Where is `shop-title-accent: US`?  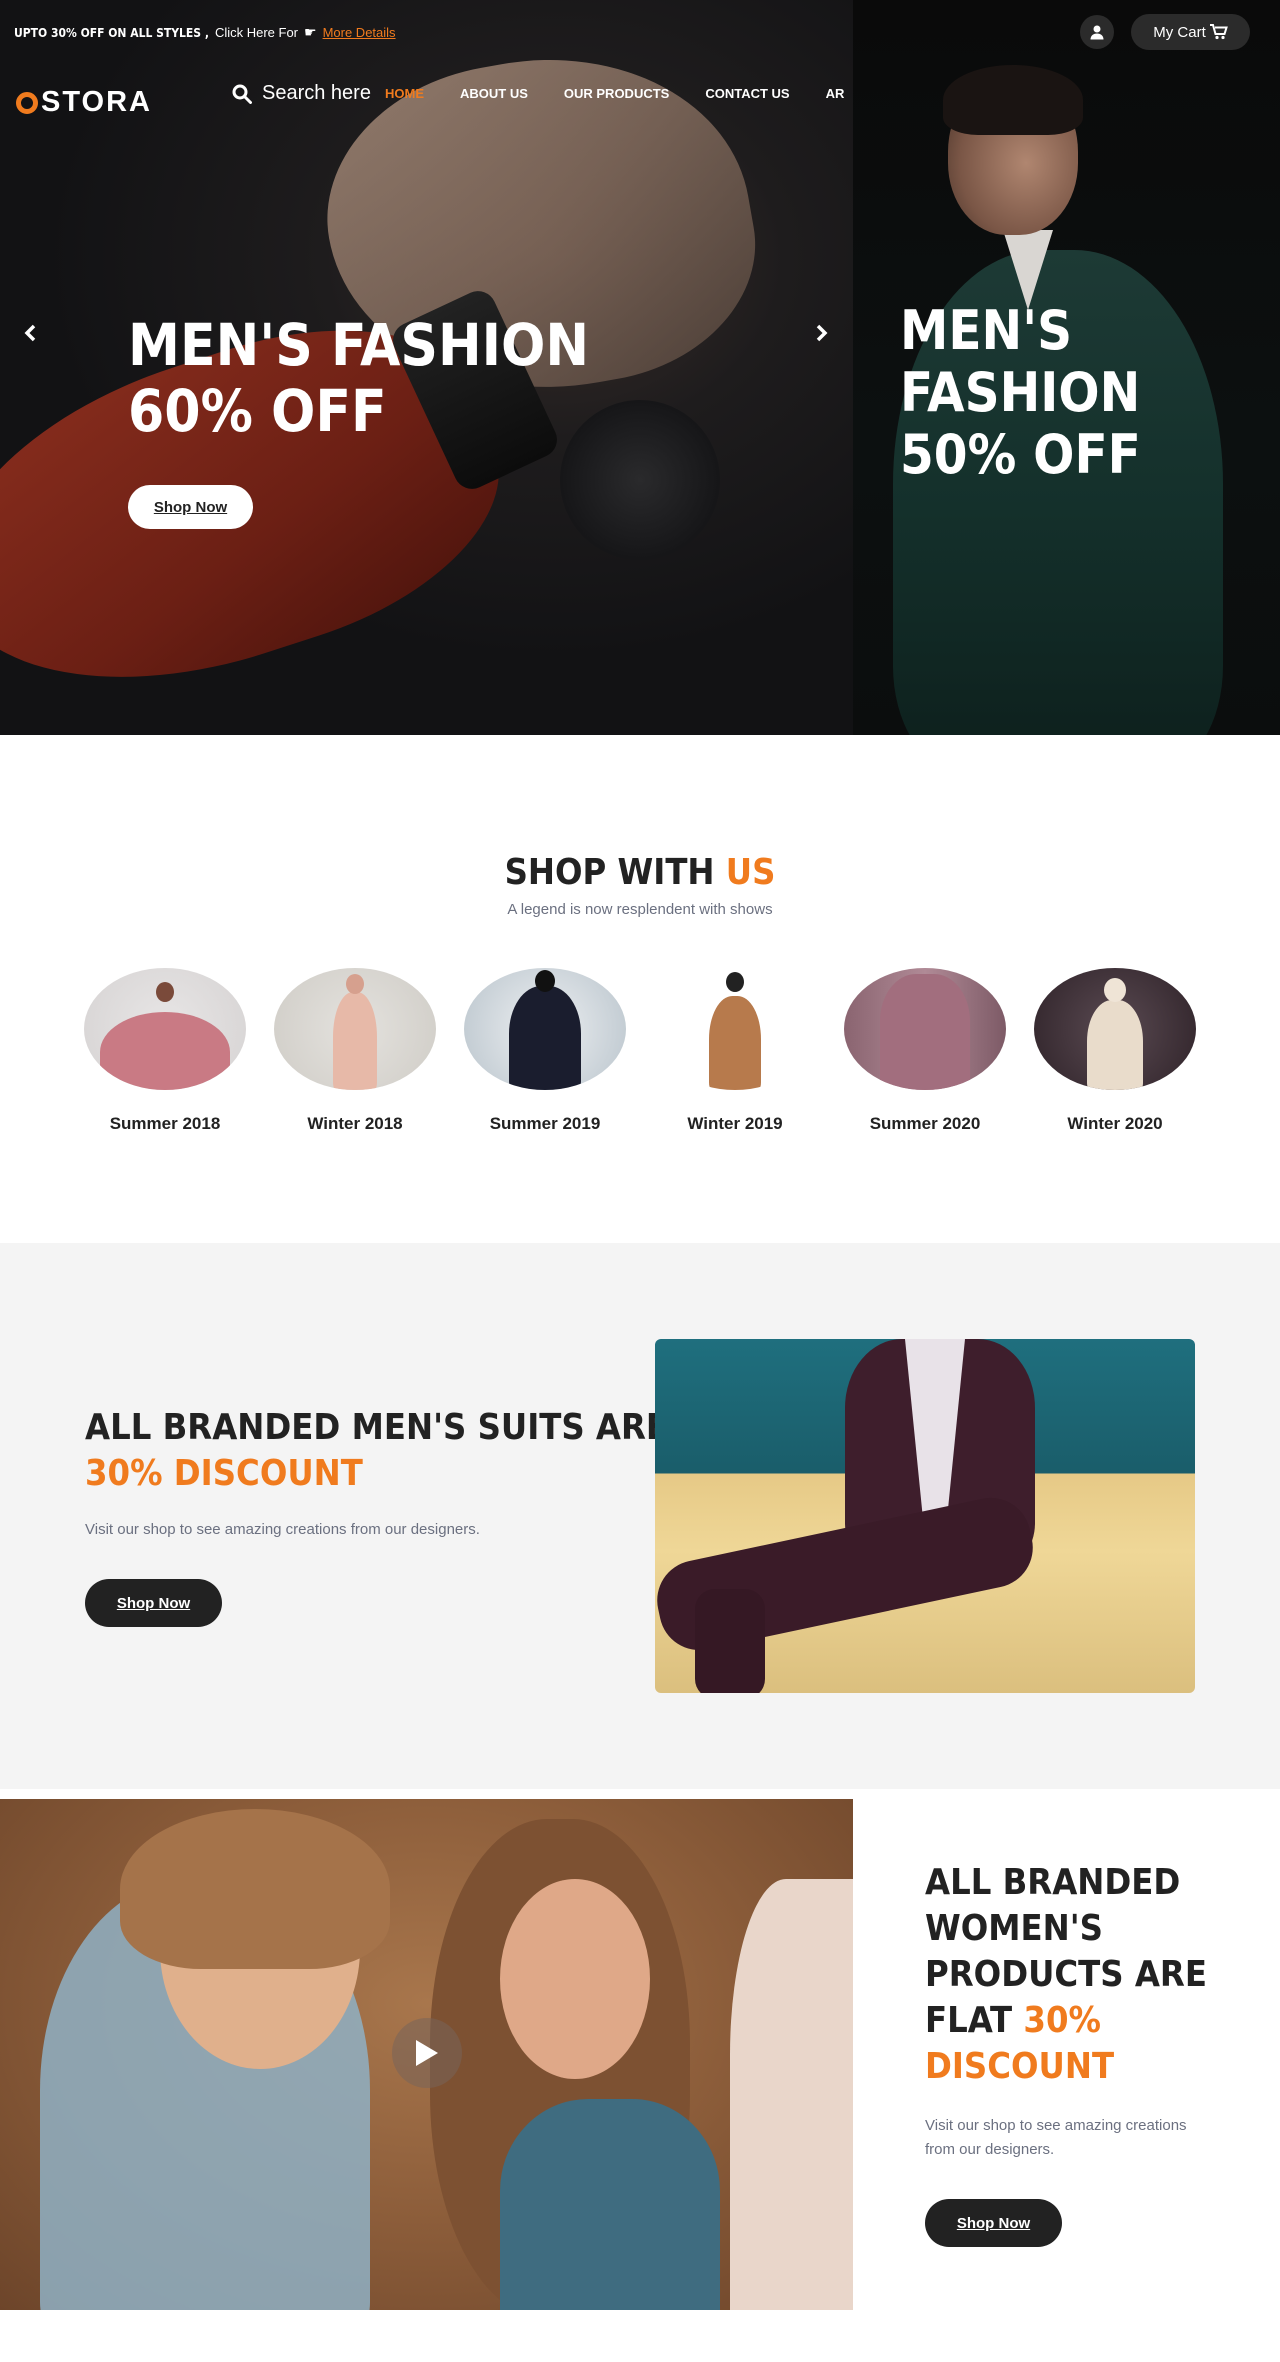
shop-title-accent: US is located at coordinates (750, 872).